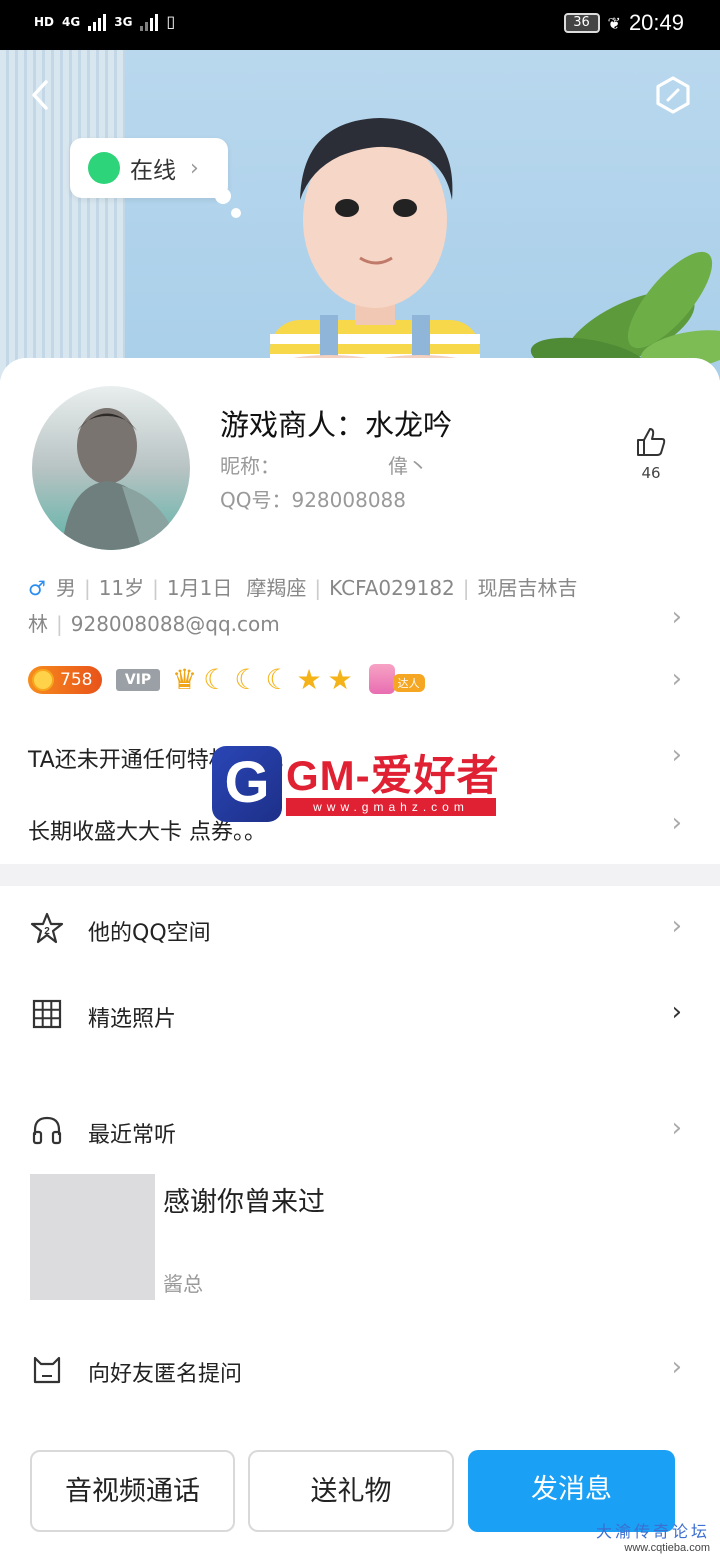 This screenshot has height=1560, width=720. I want to click on birthday: 1月1日, so click(199, 588).